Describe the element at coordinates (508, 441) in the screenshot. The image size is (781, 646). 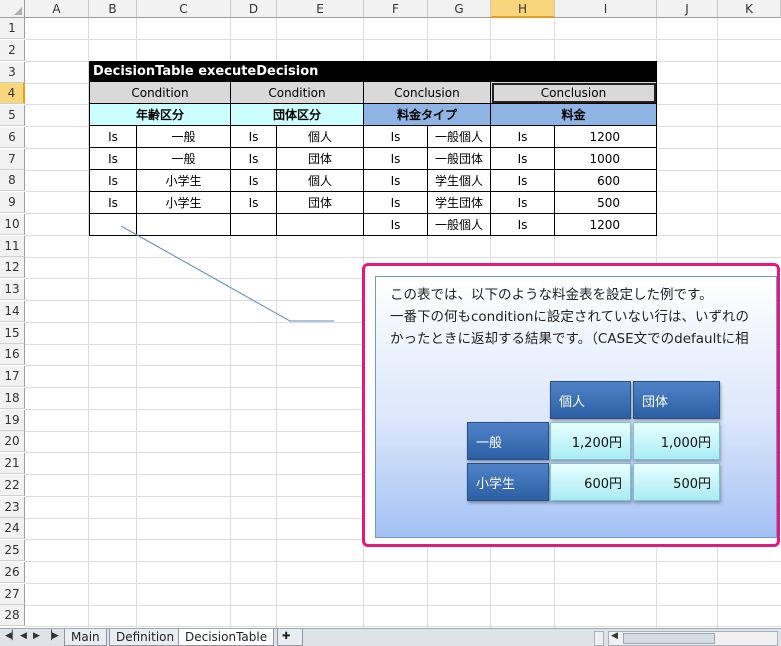
I see `price-row-label-general: 一般` at that location.